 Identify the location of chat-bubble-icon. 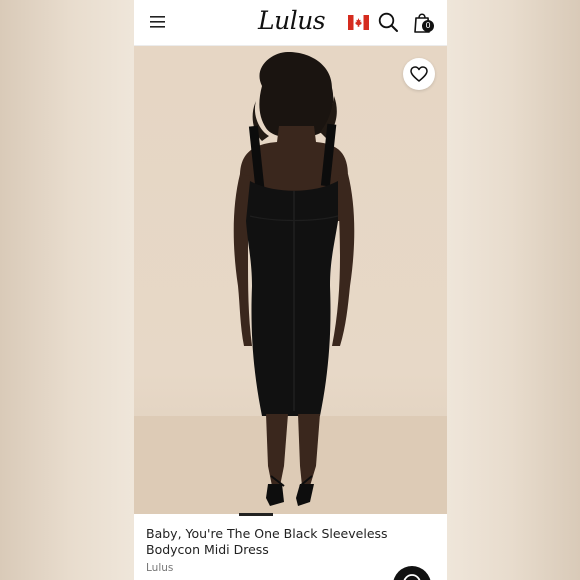
(412, 573).